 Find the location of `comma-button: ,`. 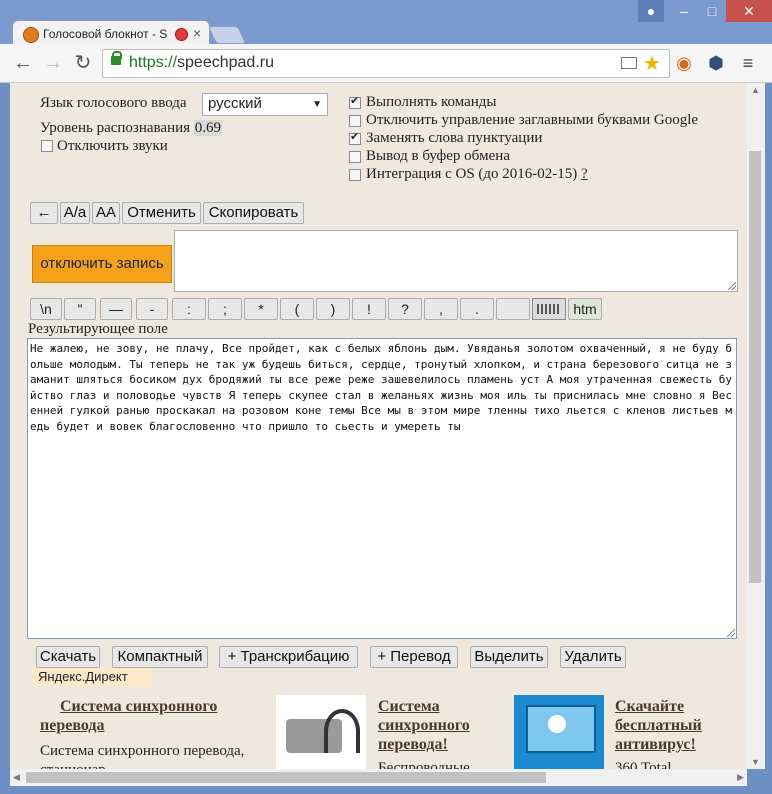

comma-button: , is located at coordinates (441, 309).